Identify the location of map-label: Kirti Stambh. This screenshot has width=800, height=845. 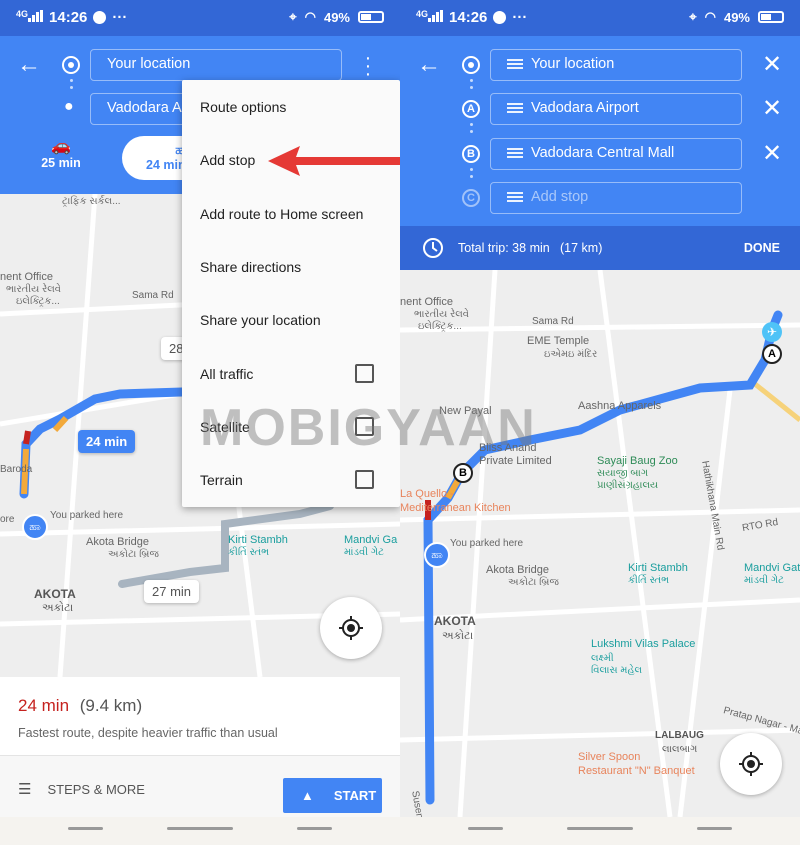
(658, 568).